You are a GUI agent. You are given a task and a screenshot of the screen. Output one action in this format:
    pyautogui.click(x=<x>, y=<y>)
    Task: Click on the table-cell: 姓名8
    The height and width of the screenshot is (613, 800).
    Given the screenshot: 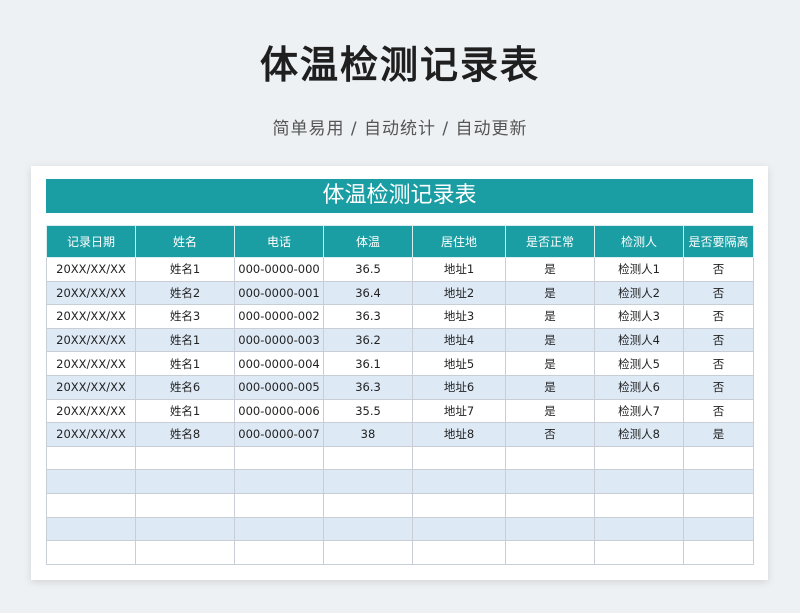 What is the action you would take?
    pyautogui.click(x=185, y=434)
    